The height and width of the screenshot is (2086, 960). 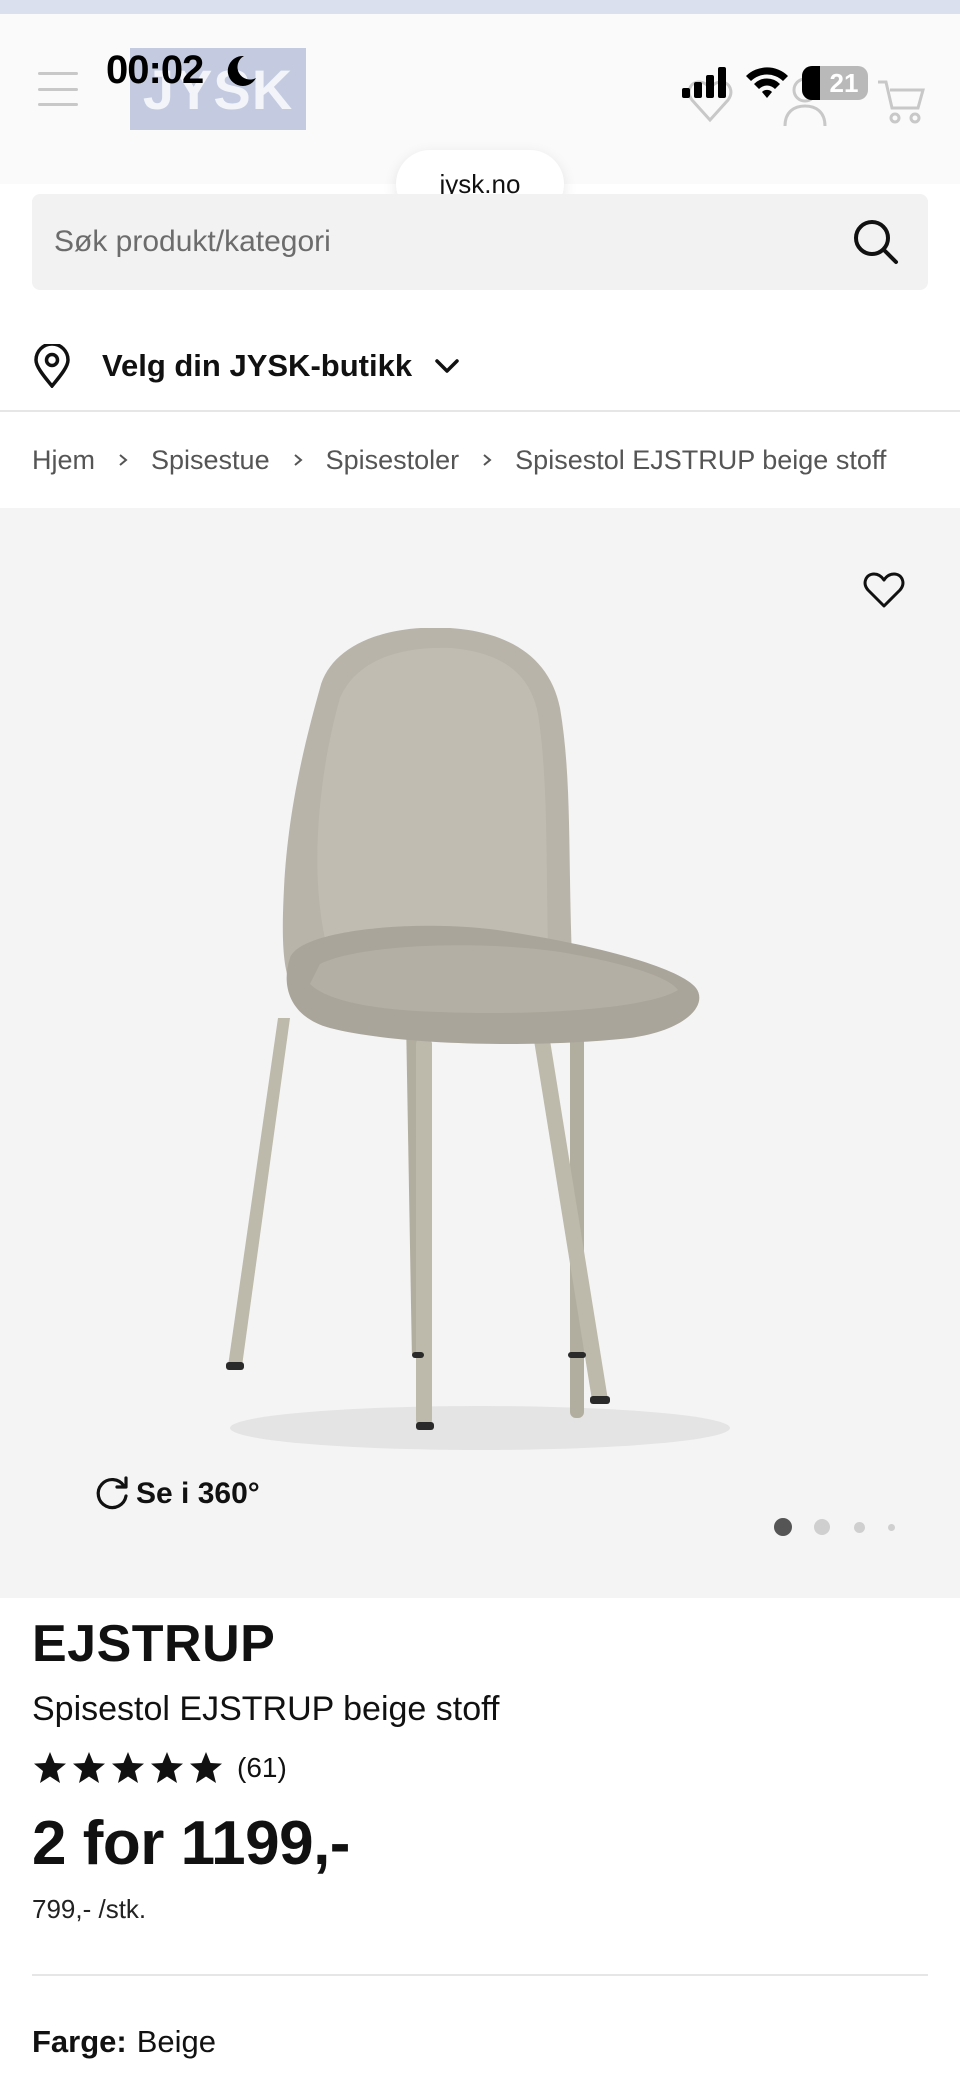 I want to click on search-icon, so click(x=876, y=242).